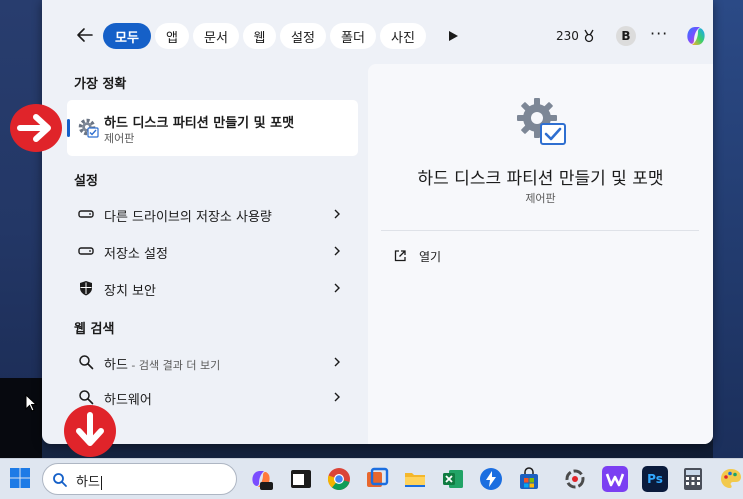 This screenshot has height=499, width=743. Describe the element at coordinates (339, 479) in the screenshot. I see `chrome-icon` at that location.